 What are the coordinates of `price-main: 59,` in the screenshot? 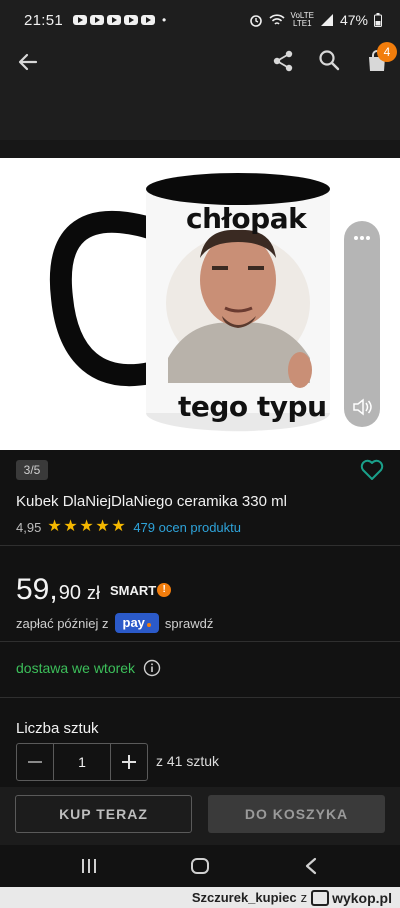 It's located at (37, 589).